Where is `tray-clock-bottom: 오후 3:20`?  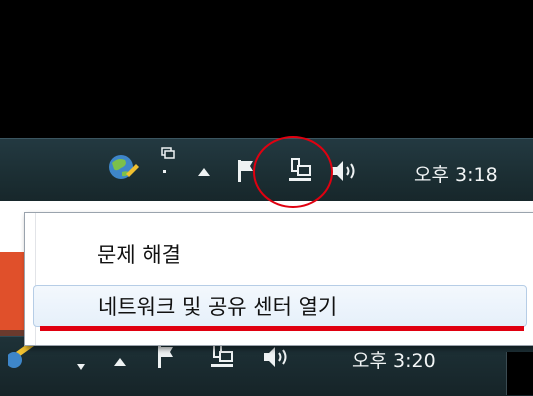
tray-clock-bottom: 오후 3:20 is located at coordinates (394, 359).